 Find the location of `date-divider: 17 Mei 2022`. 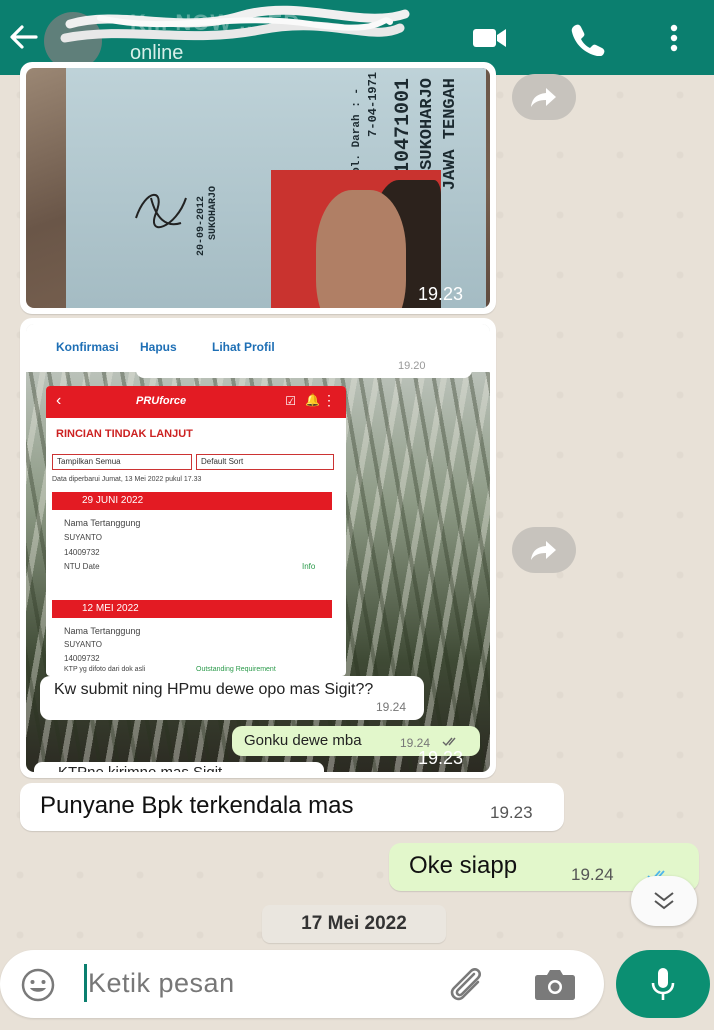

date-divider: 17 Mei 2022 is located at coordinates (354, 924).